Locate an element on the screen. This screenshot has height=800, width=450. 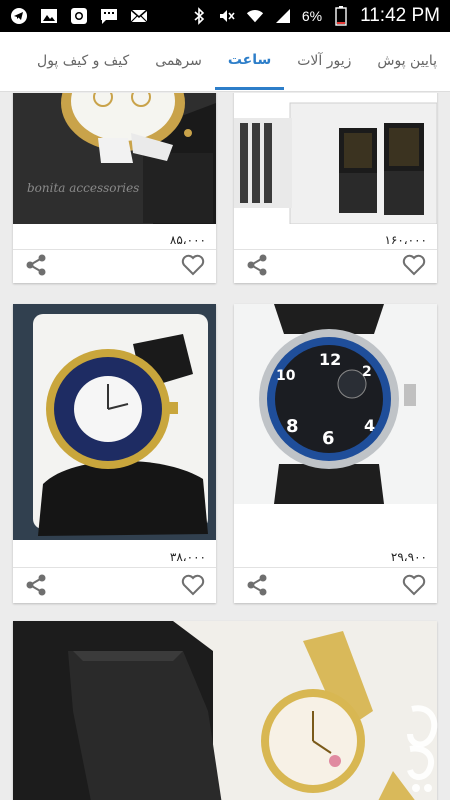
message-icon is located at coordinates (109, 16).